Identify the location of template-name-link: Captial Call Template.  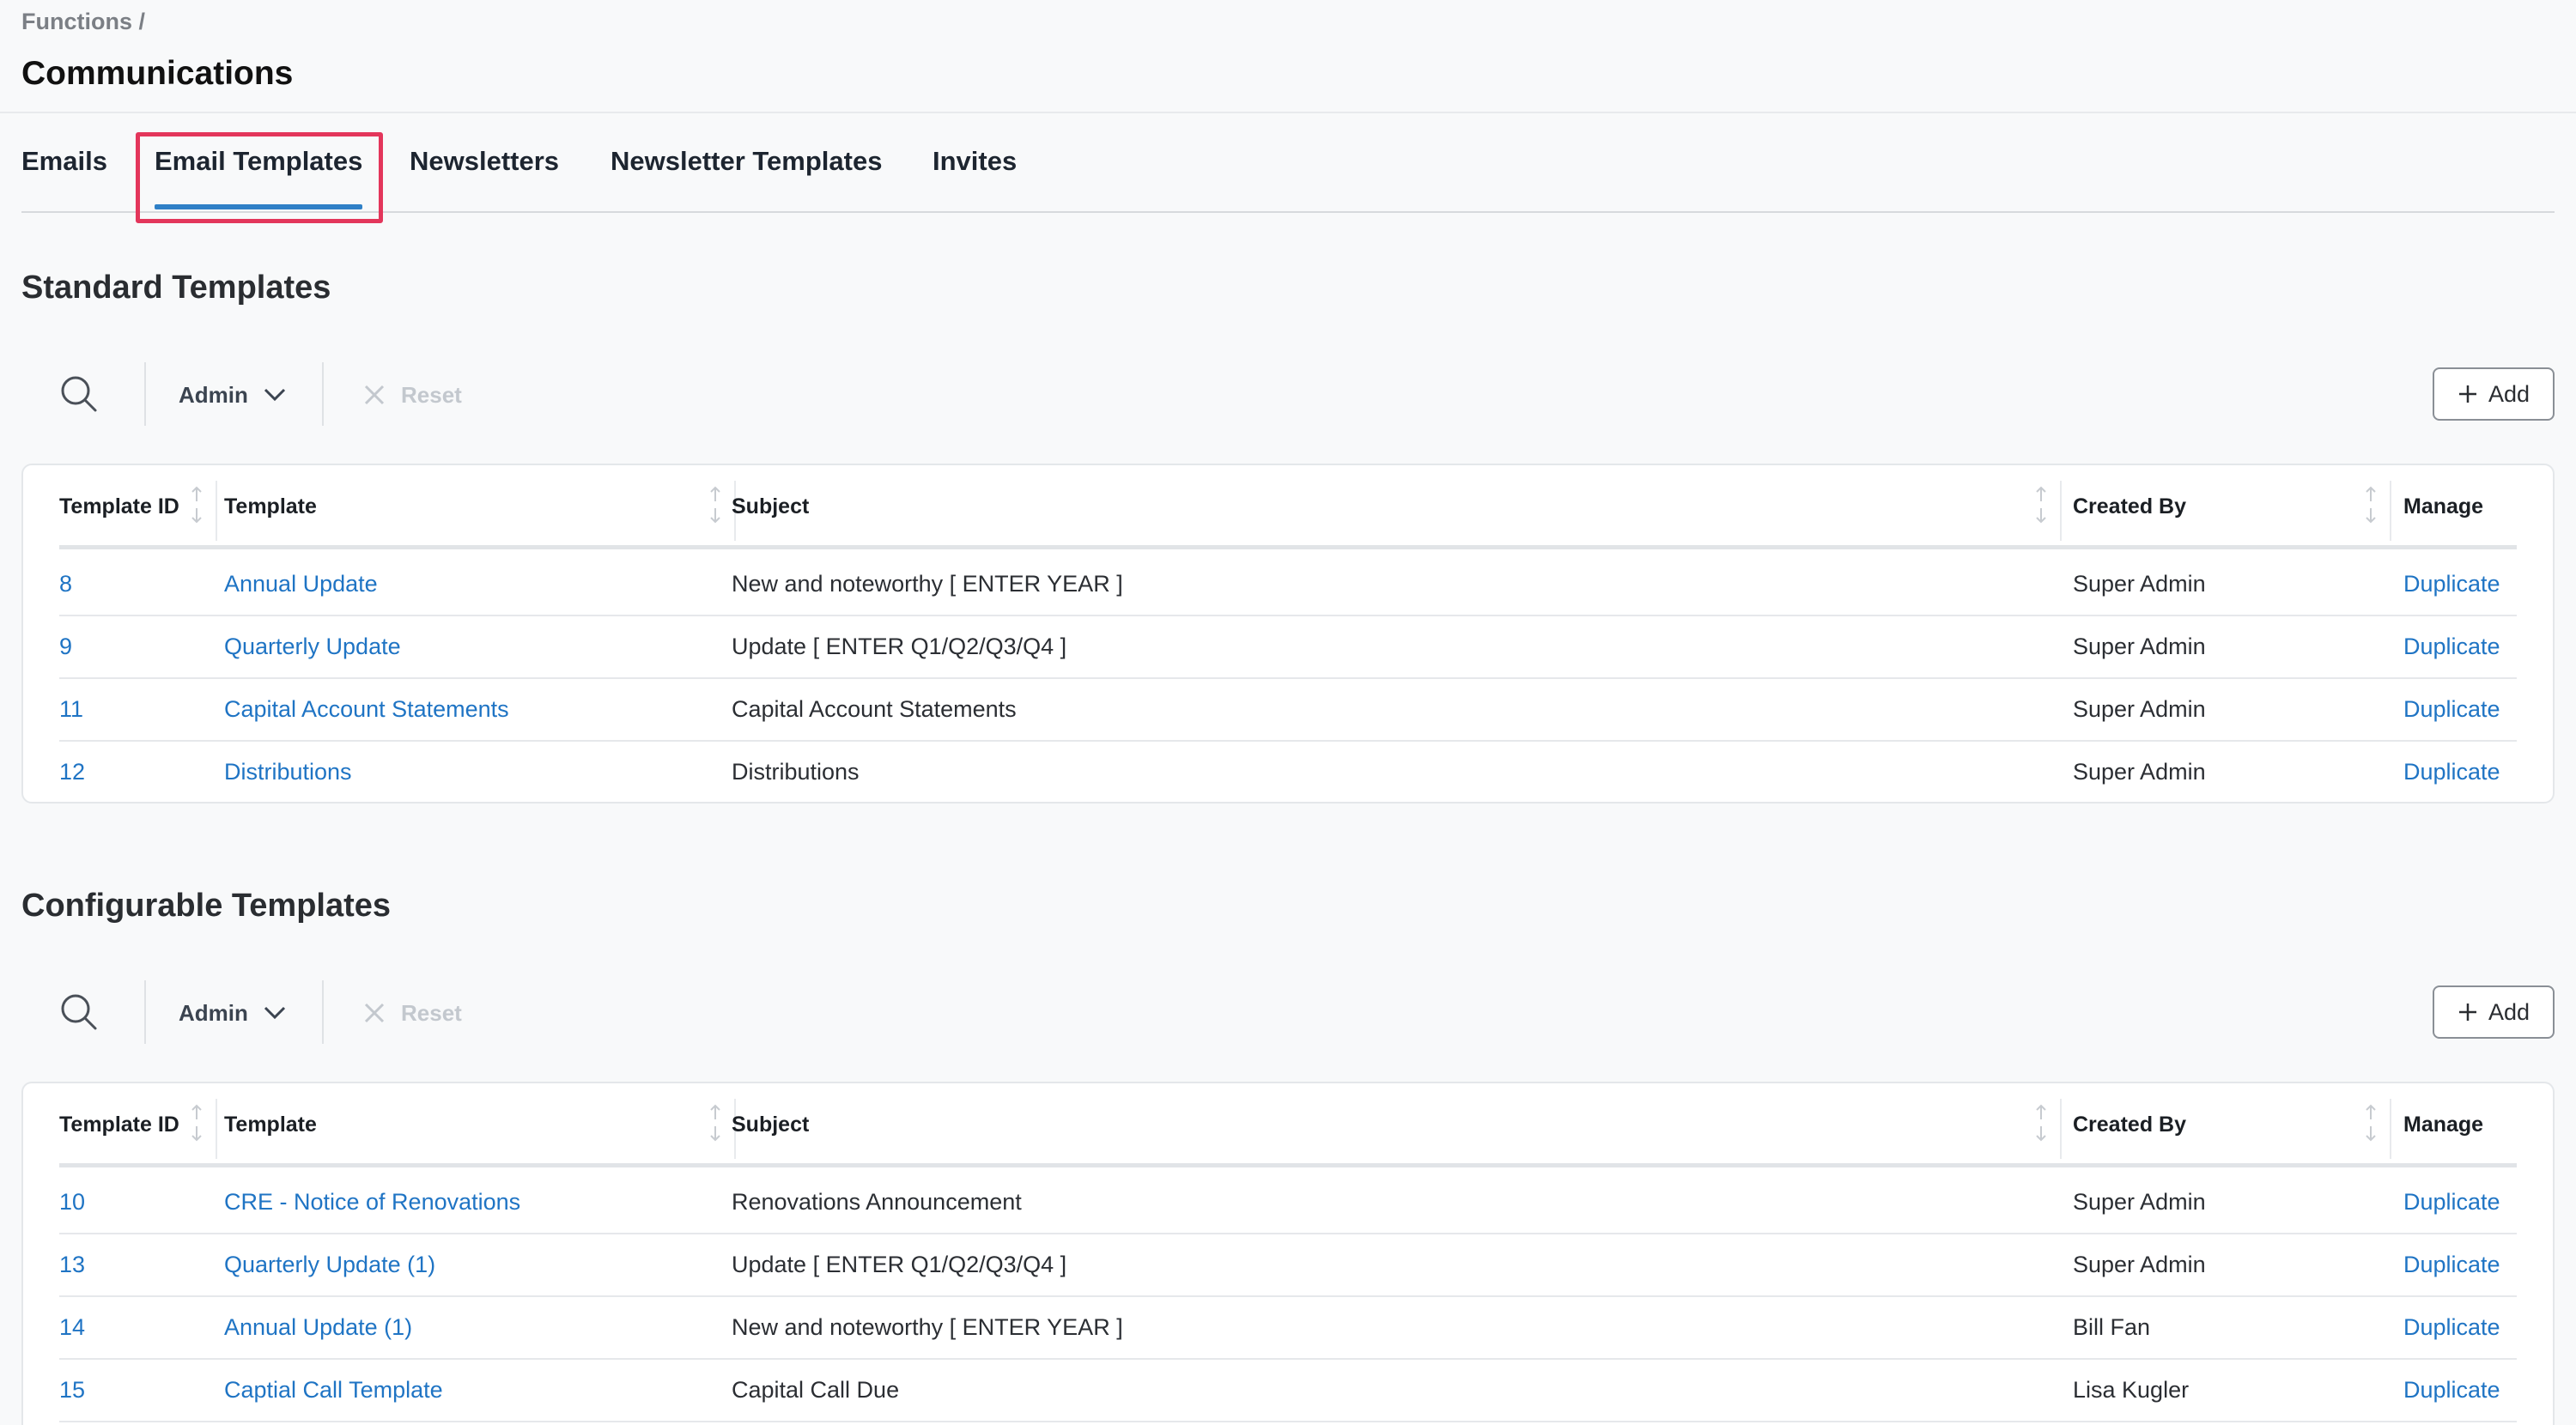
(334, 1390).